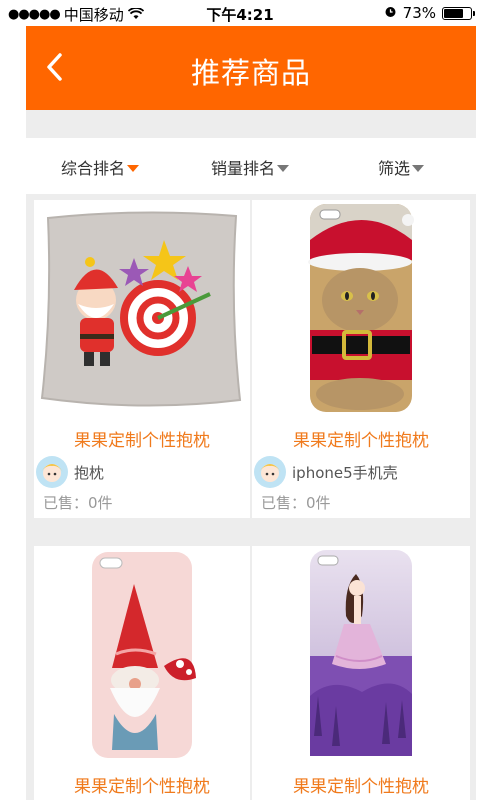 The width and height of the screenshot is (480, 800). I want to click on sort-overall-button: 综合排名, so click(100, 167).